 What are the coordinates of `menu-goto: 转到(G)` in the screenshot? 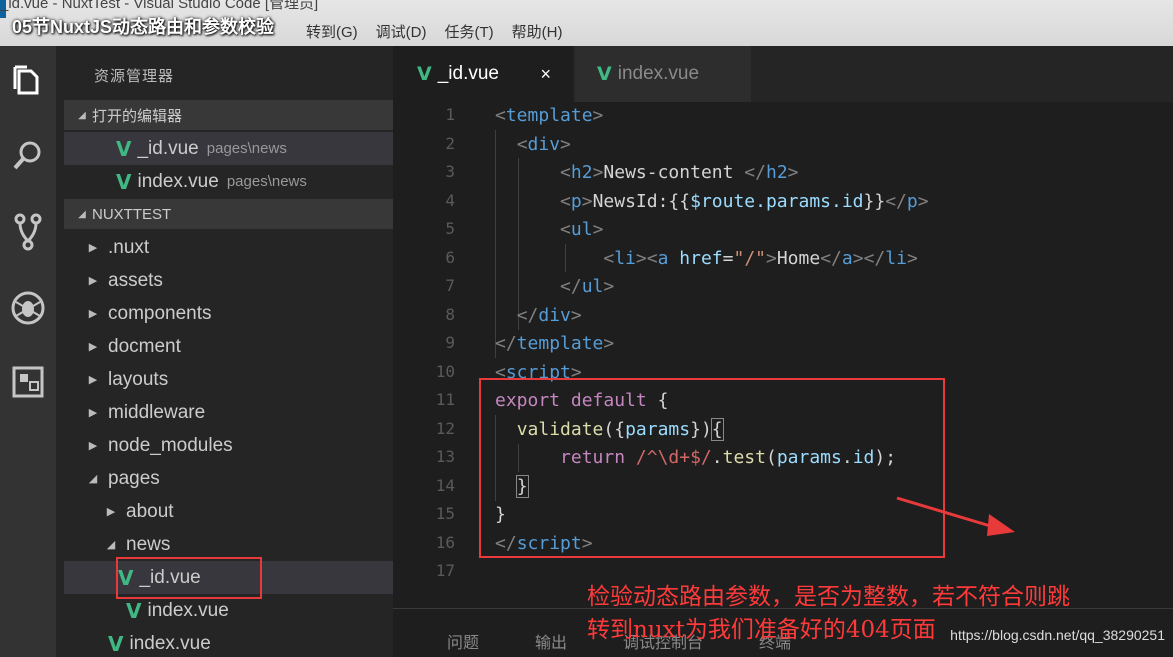 It's located at (332, 31).